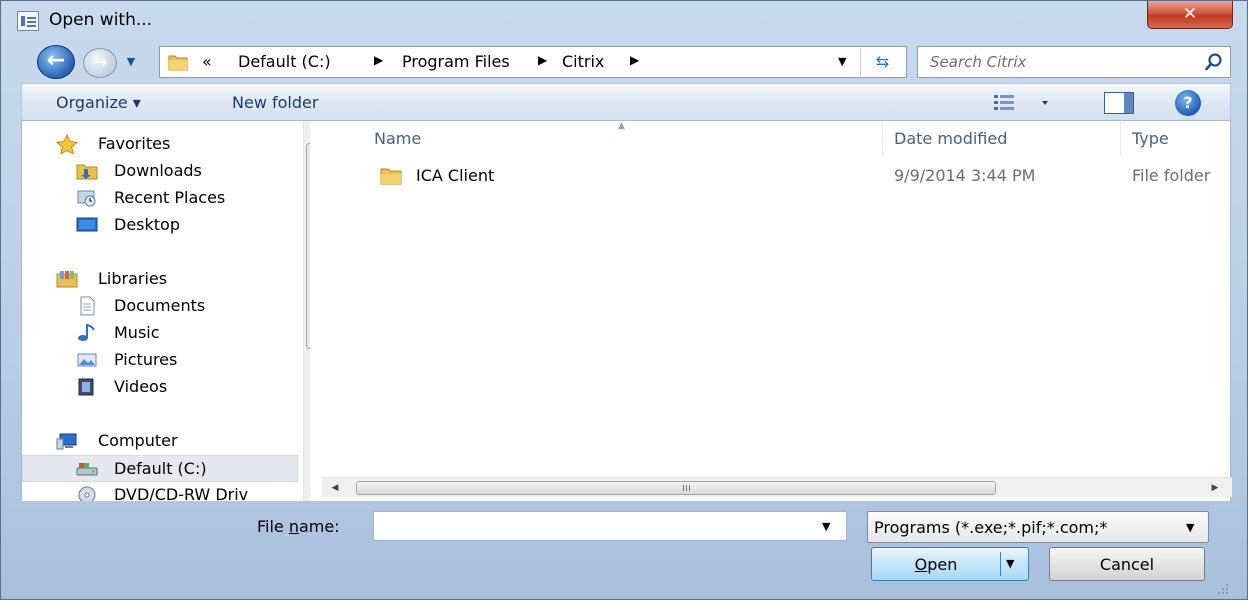 The image size is (1248, 600). What do you see at coordinates (141, 386) in the screenshot?
I see `nav-label: Videos` at bounding box center [141, 386].